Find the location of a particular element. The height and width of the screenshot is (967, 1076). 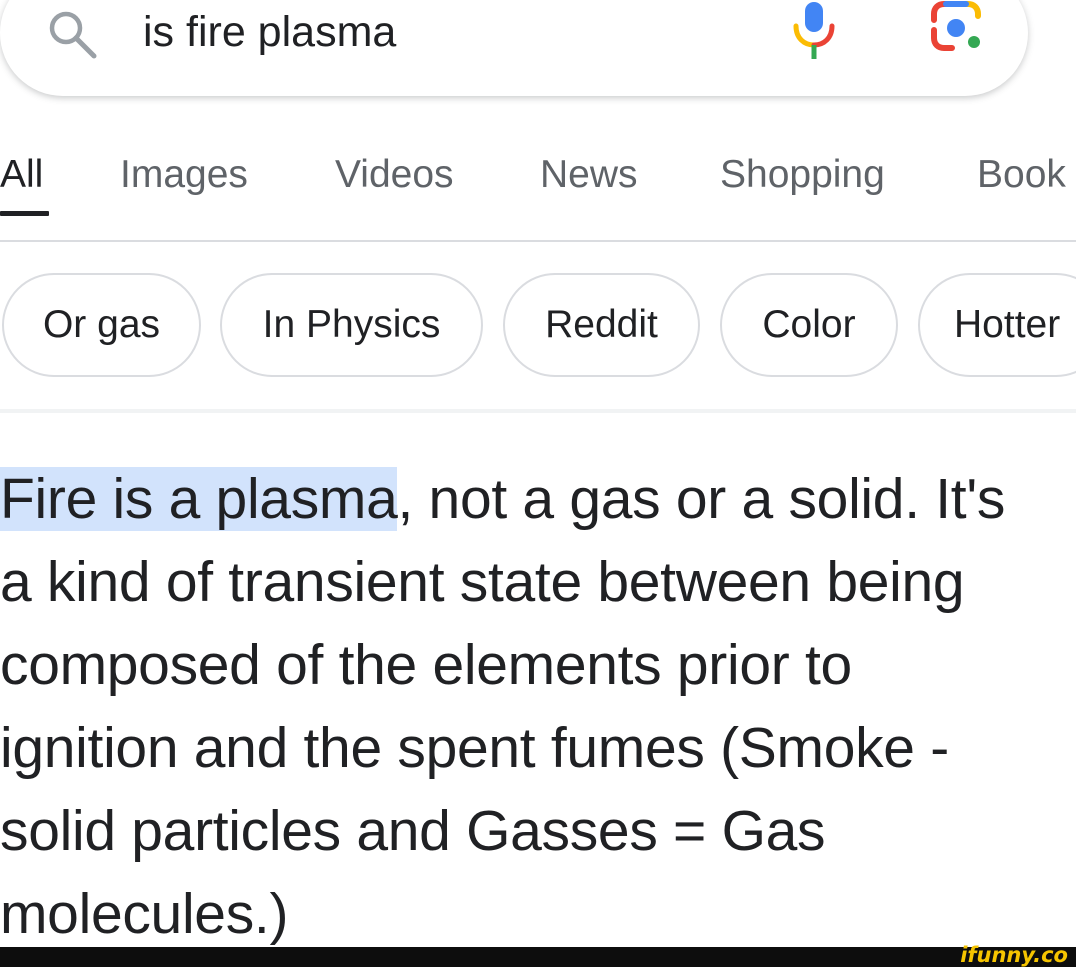

watermark-bar is located at coordinates (538, 957).